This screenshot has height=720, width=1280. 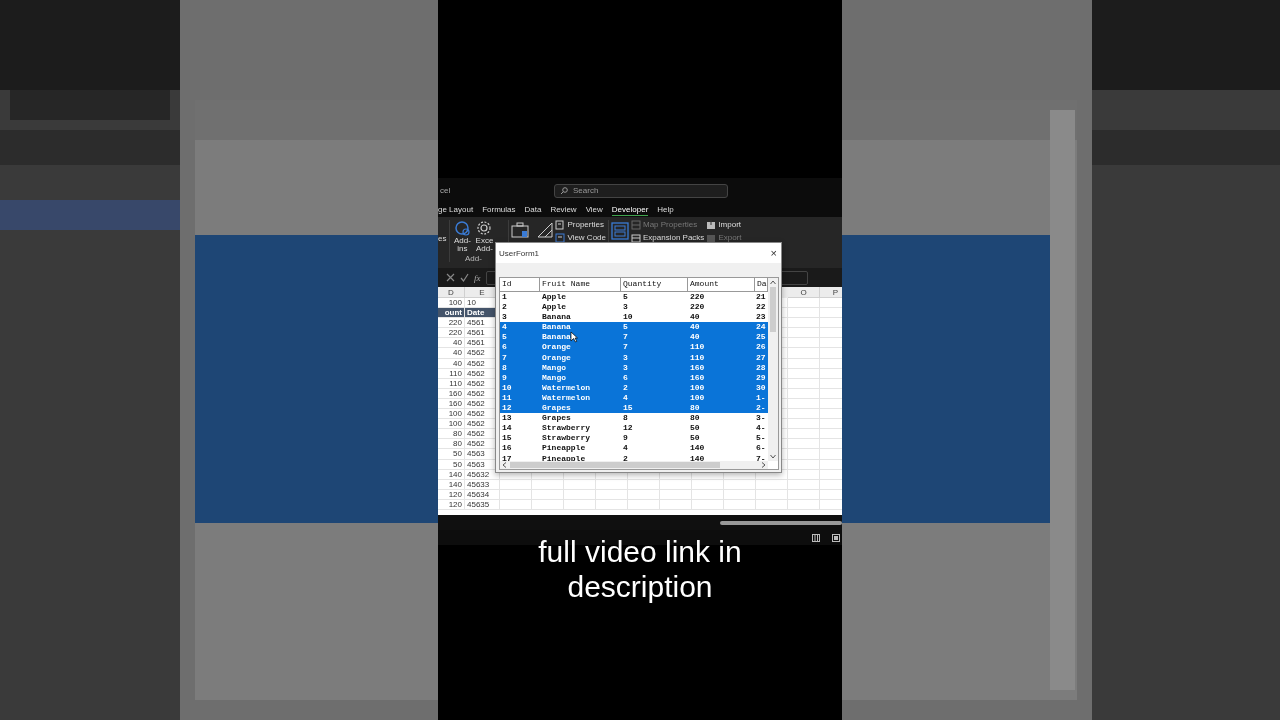 I want to click on ribbon-button: View Code, so click(x=580, y=238).